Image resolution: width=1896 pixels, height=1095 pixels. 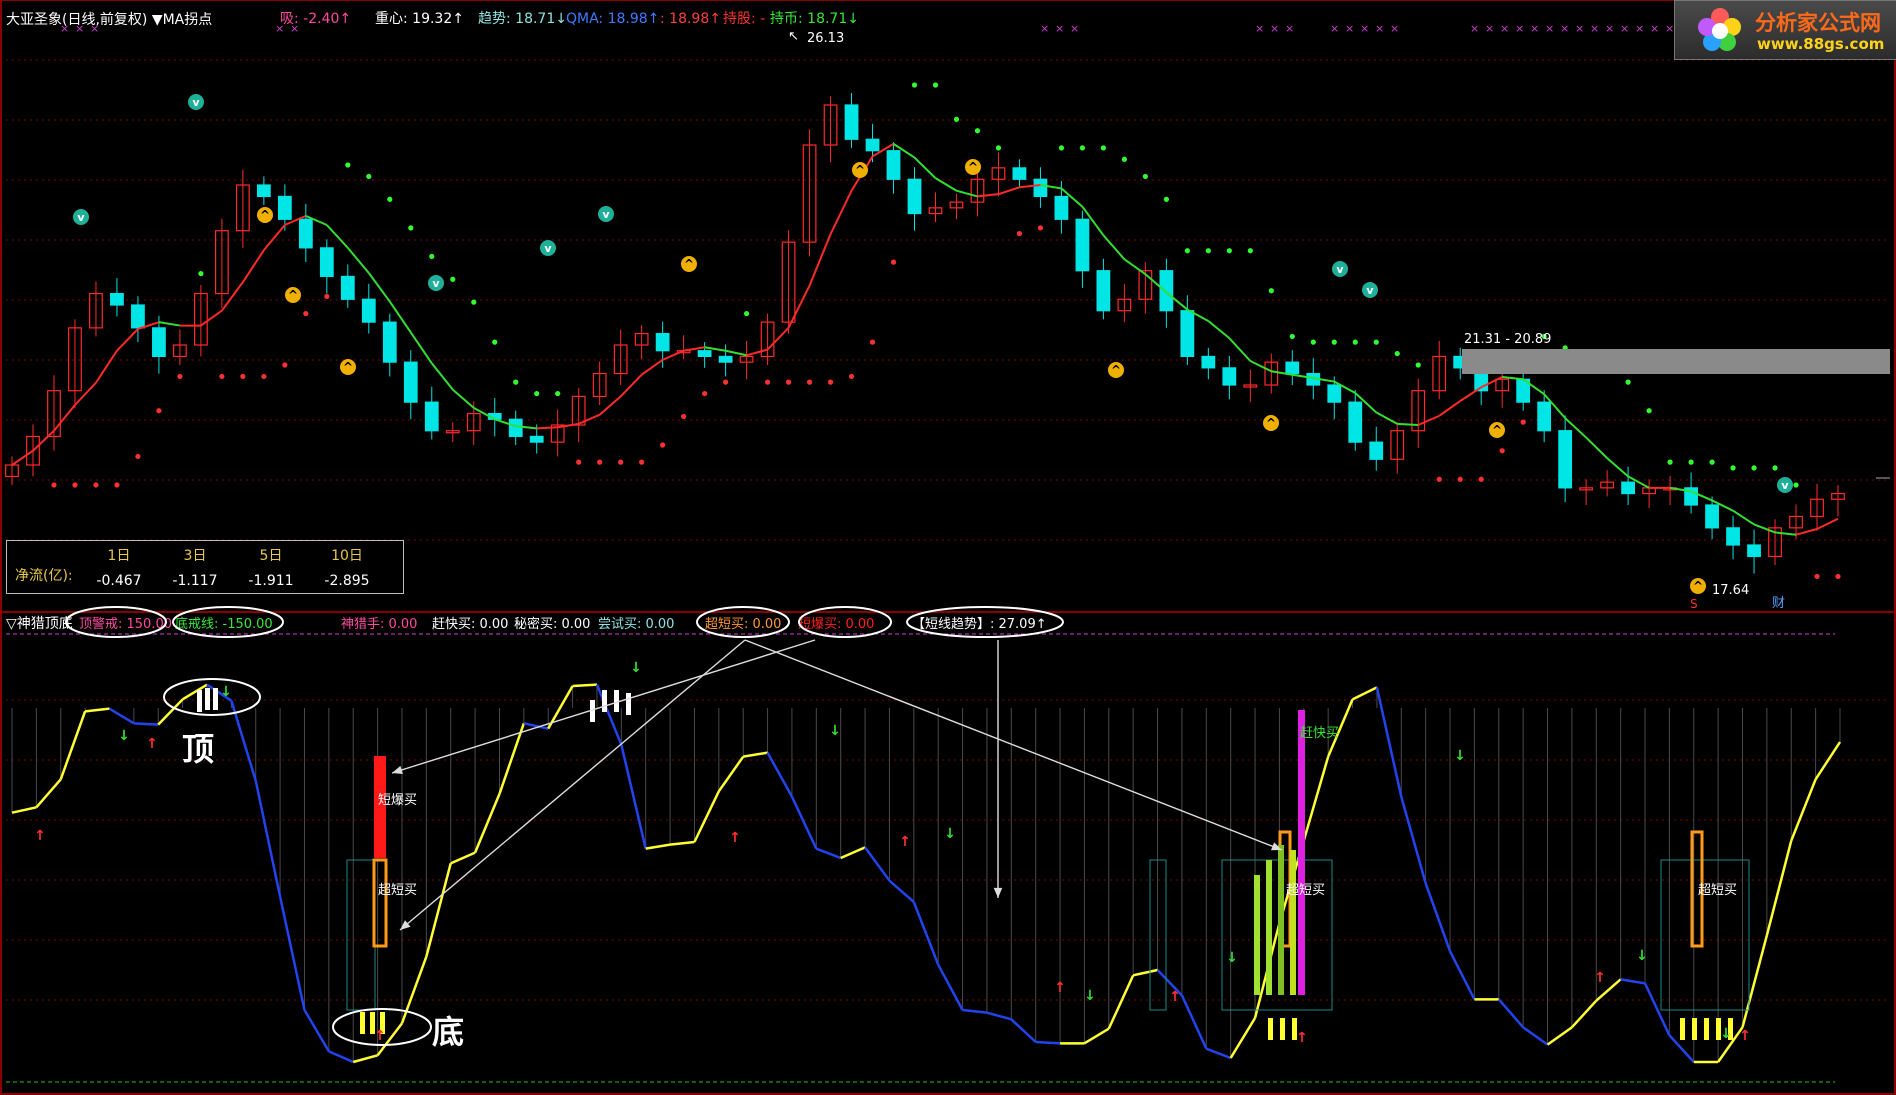 What do you see at coordinates (793, 36) in the screenshot?
I see `high-arrow-icon: ↖` at bounding box center [793, 36].